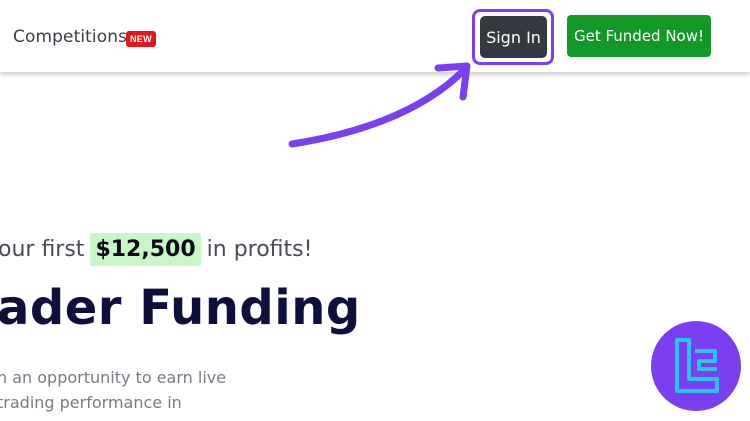  Describe the element at coordinates (145, 249) in the screenshot. I see `hero-profit-amount: $12,500` at that location.